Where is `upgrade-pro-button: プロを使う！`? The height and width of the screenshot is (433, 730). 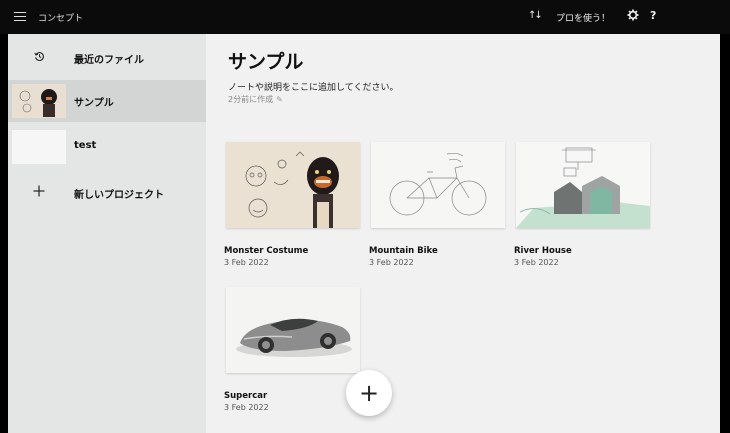 upgrade-pro-button: プロを使う！ is located at coordinates (583, 17).